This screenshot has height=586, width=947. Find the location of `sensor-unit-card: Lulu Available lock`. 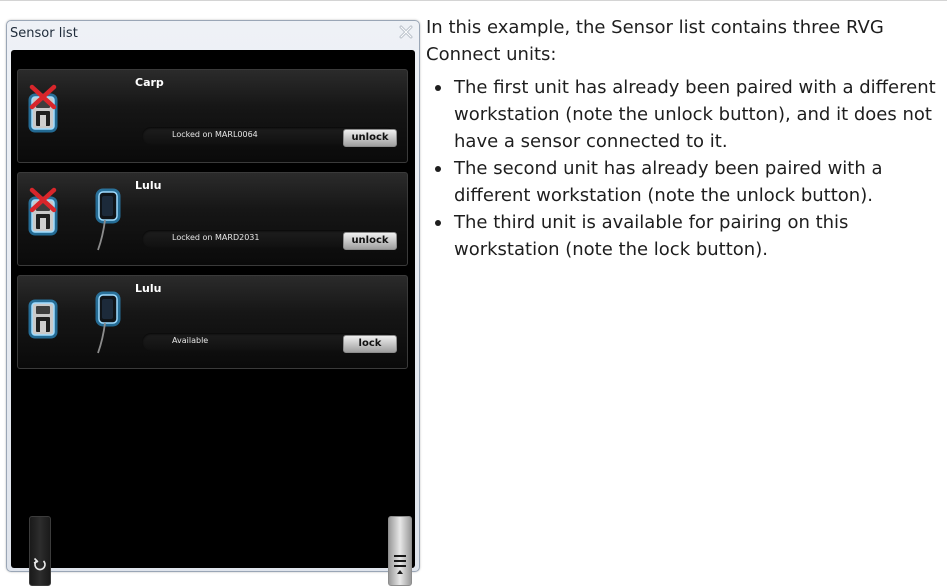

sensor-unit-card: Lulu Available lock is located at coordinates (212, 322).